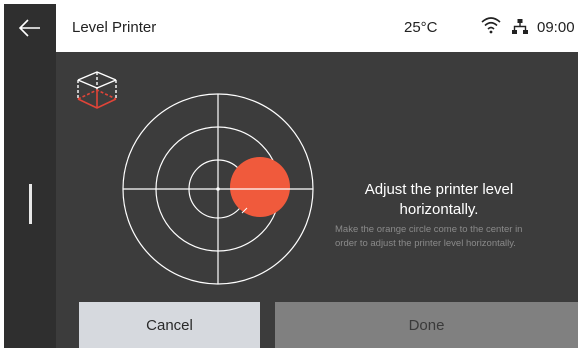 This screenshot has height=352, width=582. I want to click on back-button, so click(30, 28).